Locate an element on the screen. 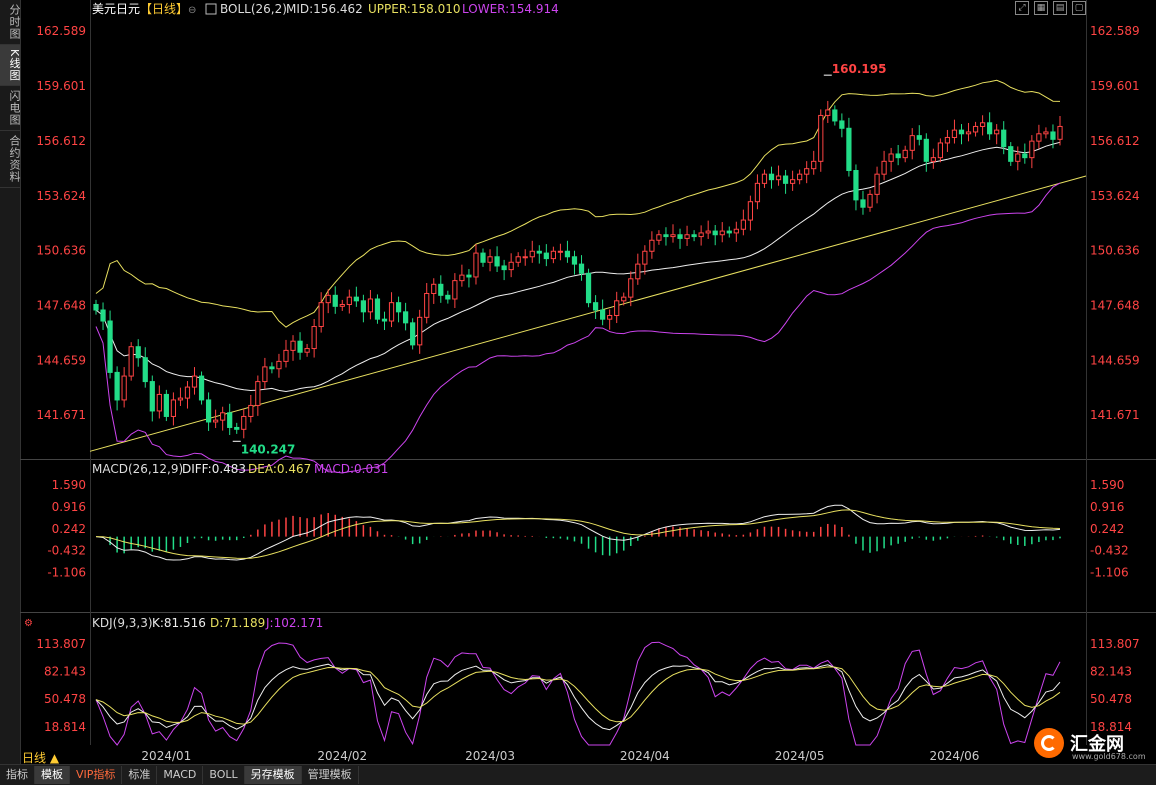 This screenshot has width=1156, height=785. macd-dea-line is located at coordinates (578, 534).